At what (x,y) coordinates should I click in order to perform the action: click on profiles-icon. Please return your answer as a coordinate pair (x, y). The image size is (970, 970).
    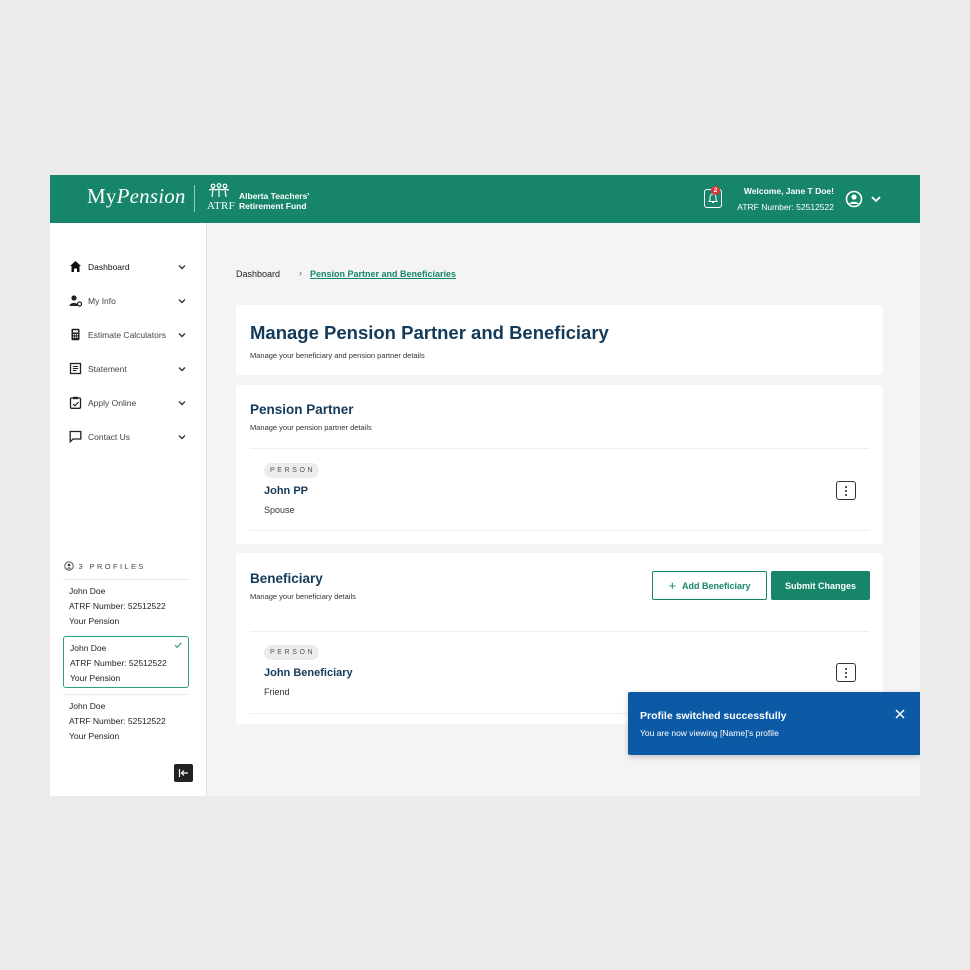
    Looking at the image, I should click on (69, 566).